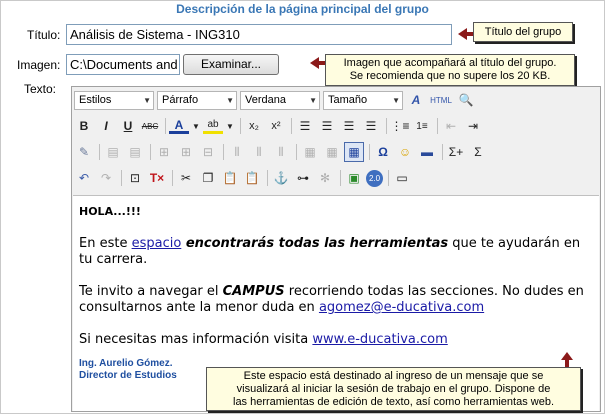 Image resolution: width=605 pixels, height=414 pixels. I want to click on paragraph-3-text: Si necesitas mas información visita, so click(196, 339).